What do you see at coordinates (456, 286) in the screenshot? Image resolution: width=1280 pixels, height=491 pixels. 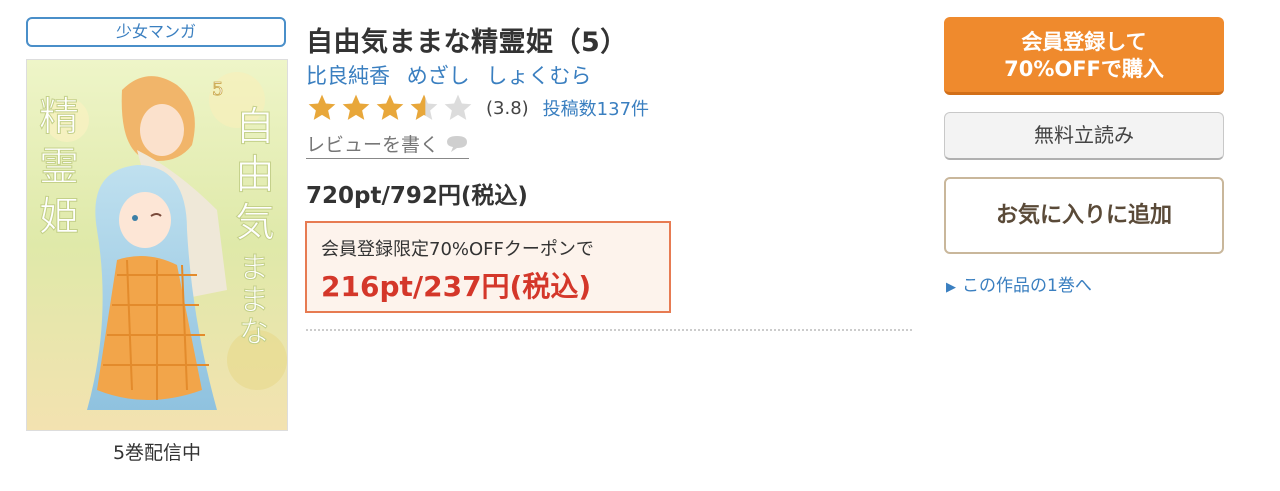 I see `coupon-price: 216pt/237円(税込)` at bounding box center [456, 286].